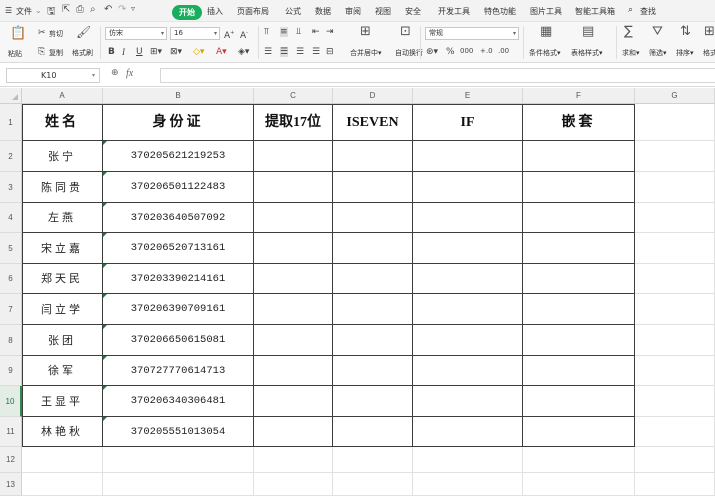  Describe the element at coordinates (136, 33) in the screenshot. I see `font-name-select: 仿宋 ▾` at that location.